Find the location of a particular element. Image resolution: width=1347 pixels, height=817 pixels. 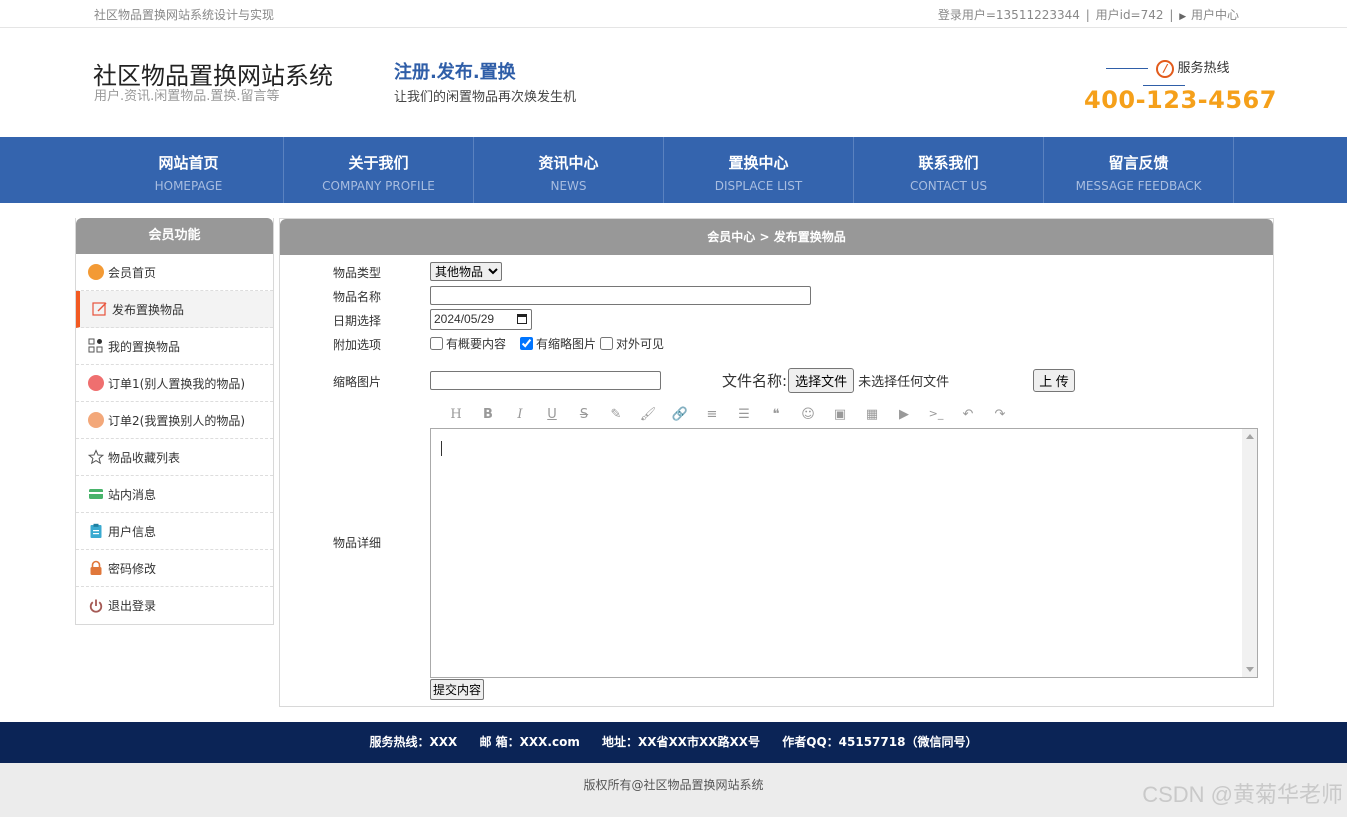

nav-item-home: 网站首页 HOMEPAGE is located at coordinates (189, 170).